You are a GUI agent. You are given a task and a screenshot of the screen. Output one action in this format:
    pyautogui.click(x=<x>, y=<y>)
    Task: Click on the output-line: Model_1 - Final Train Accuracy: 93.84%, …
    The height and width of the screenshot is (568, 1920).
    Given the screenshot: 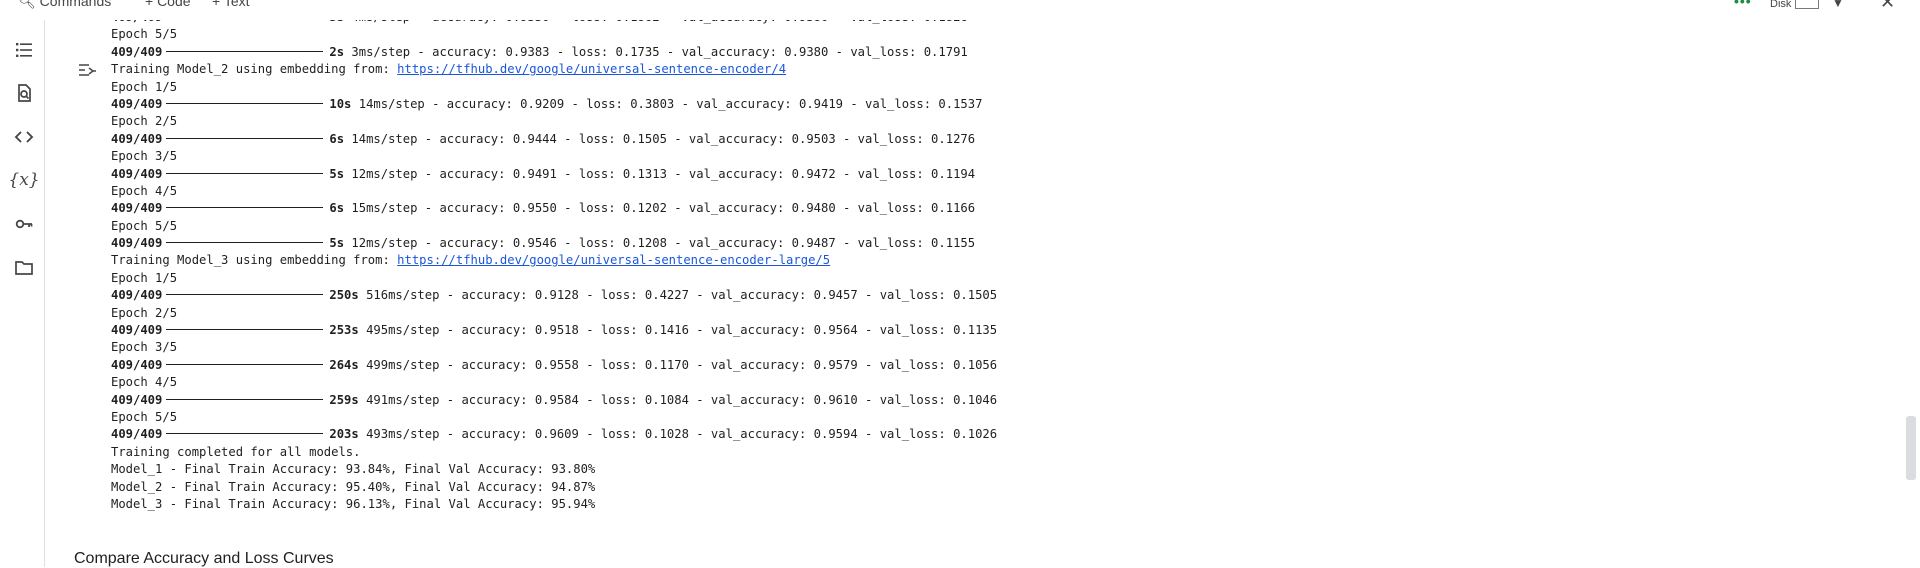 What is the action you would take?
    pyautogui.click(x=353, y=469)
    